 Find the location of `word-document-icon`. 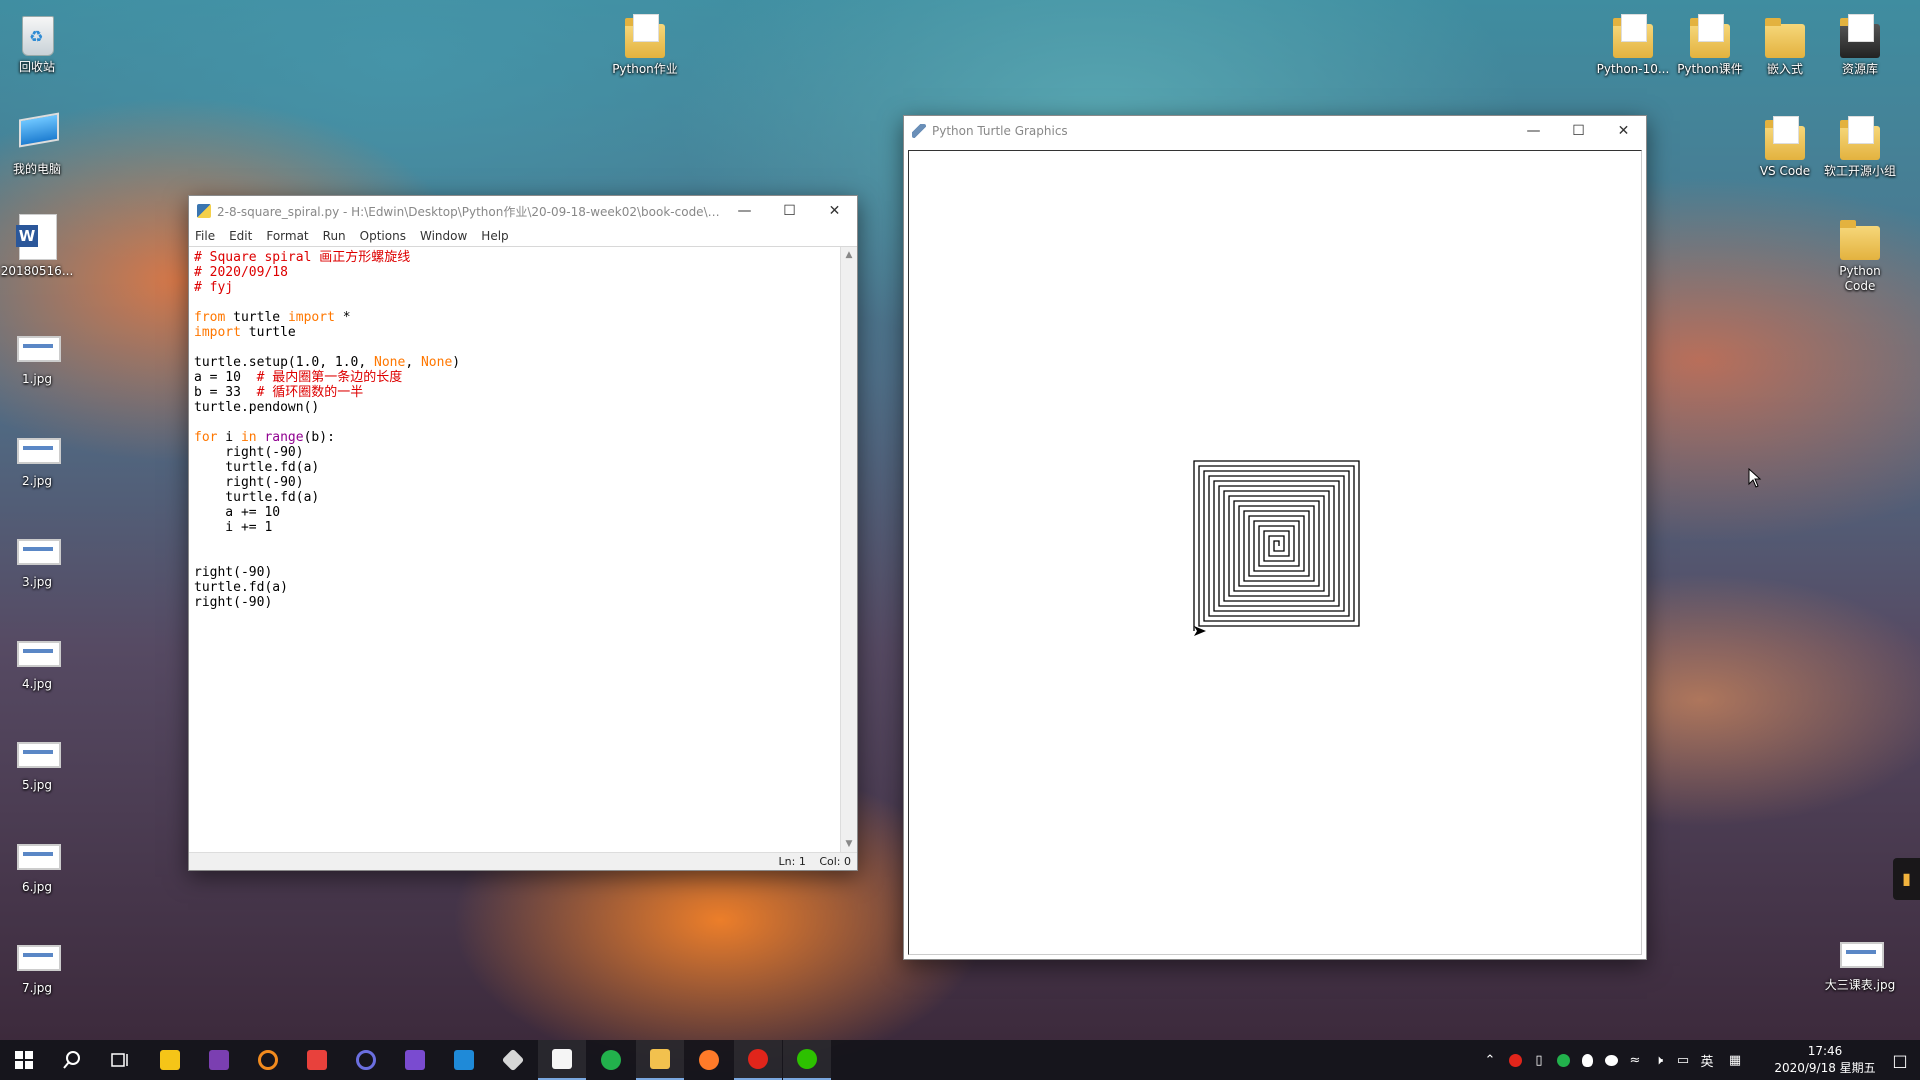

word-document-icon is located at coordinates (37, 237).